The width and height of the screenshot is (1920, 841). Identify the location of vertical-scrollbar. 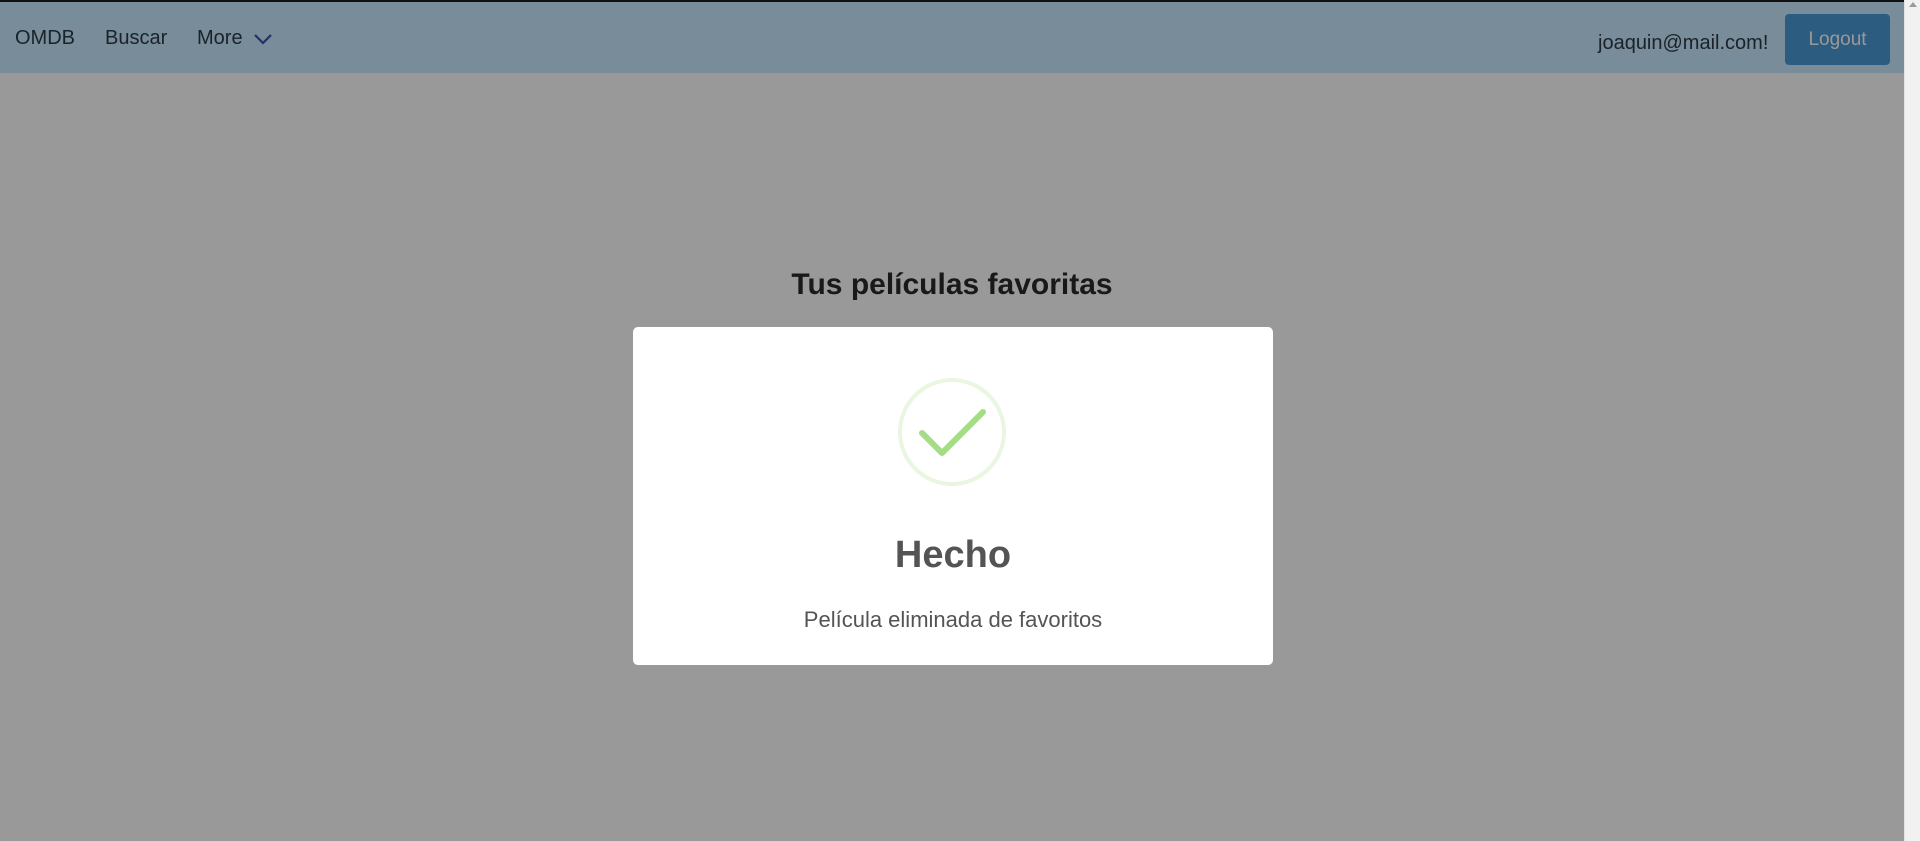
(1912, 420).